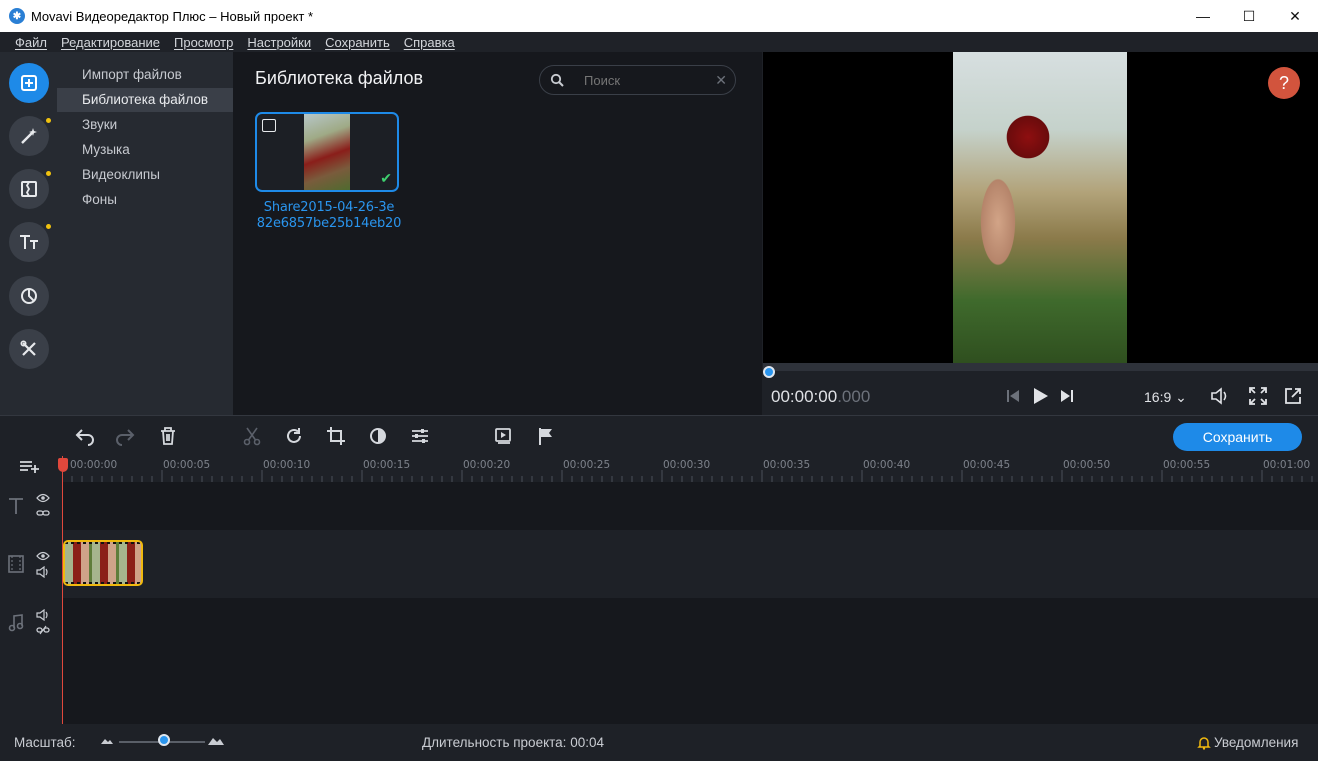 The image size is (1318, 761). I want to click on rotate-icon, so click(294, 435).